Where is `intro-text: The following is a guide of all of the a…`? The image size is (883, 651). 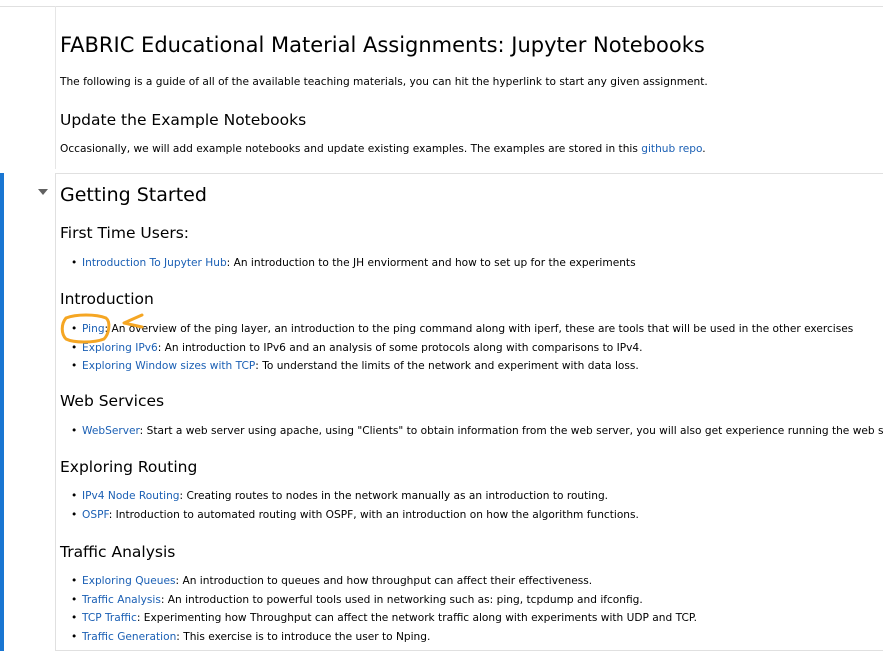
intro-text: The following is a guide of all of the a… is located at coordinates (384, 82).